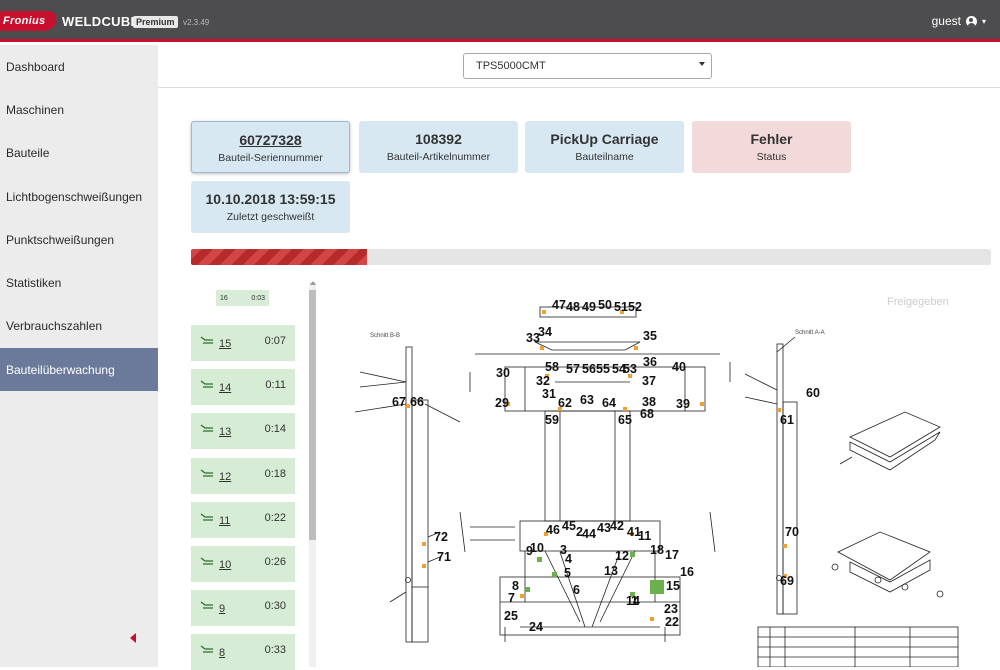 The image size is (1000, 670). What do you see at coordinates (569, 526) in the screenshot?
I see `weld-point-label: 45` at bounding box center [569, 526].